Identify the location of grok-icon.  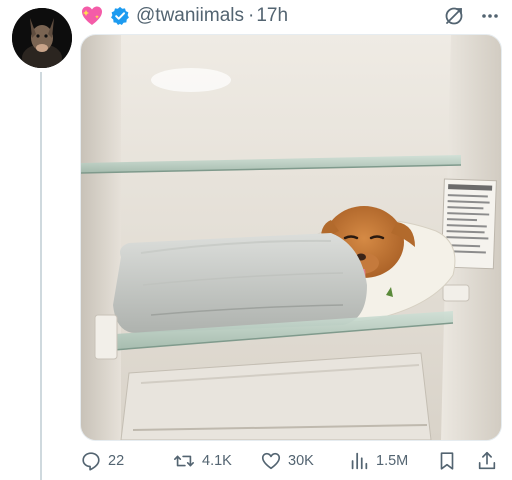
(454, 16).